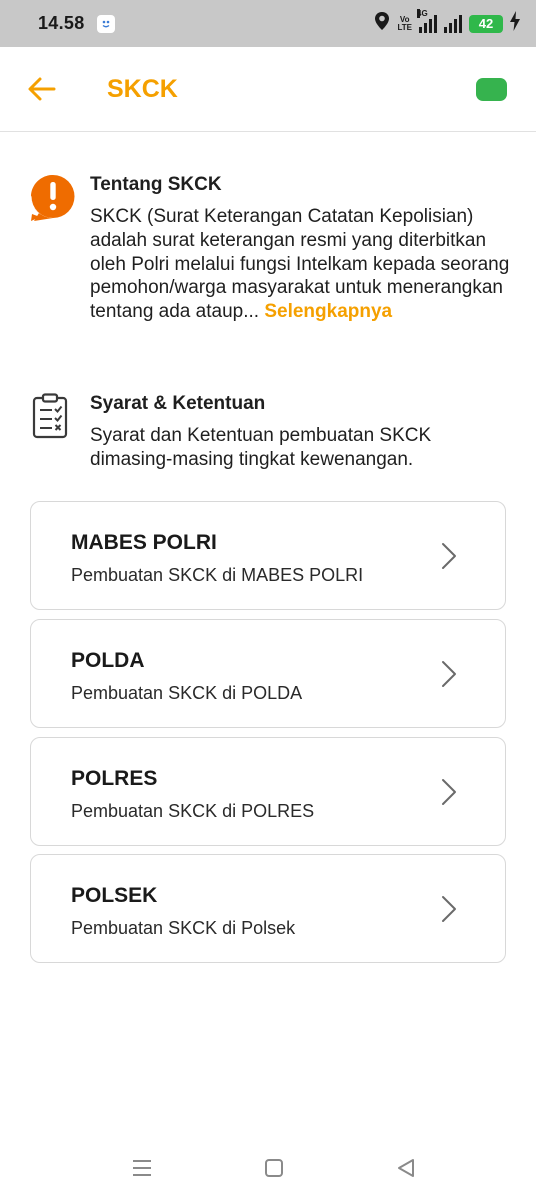  I want to click on notification-app-icon, so click(105, 23).